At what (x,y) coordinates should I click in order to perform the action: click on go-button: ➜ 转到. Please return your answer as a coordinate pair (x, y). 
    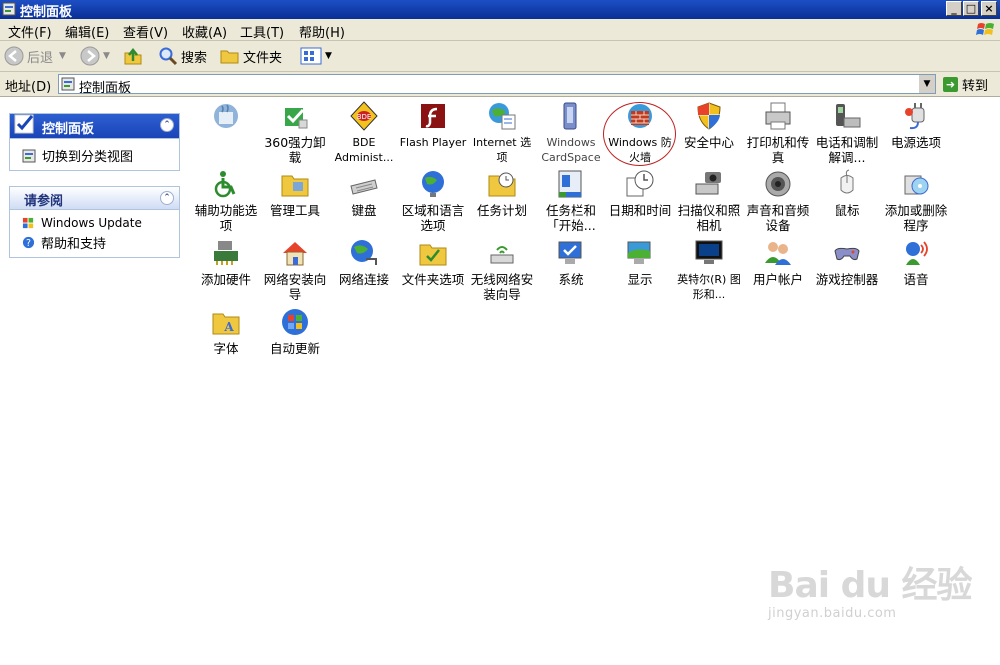
    Looking at the image, I should click on (965, 84).